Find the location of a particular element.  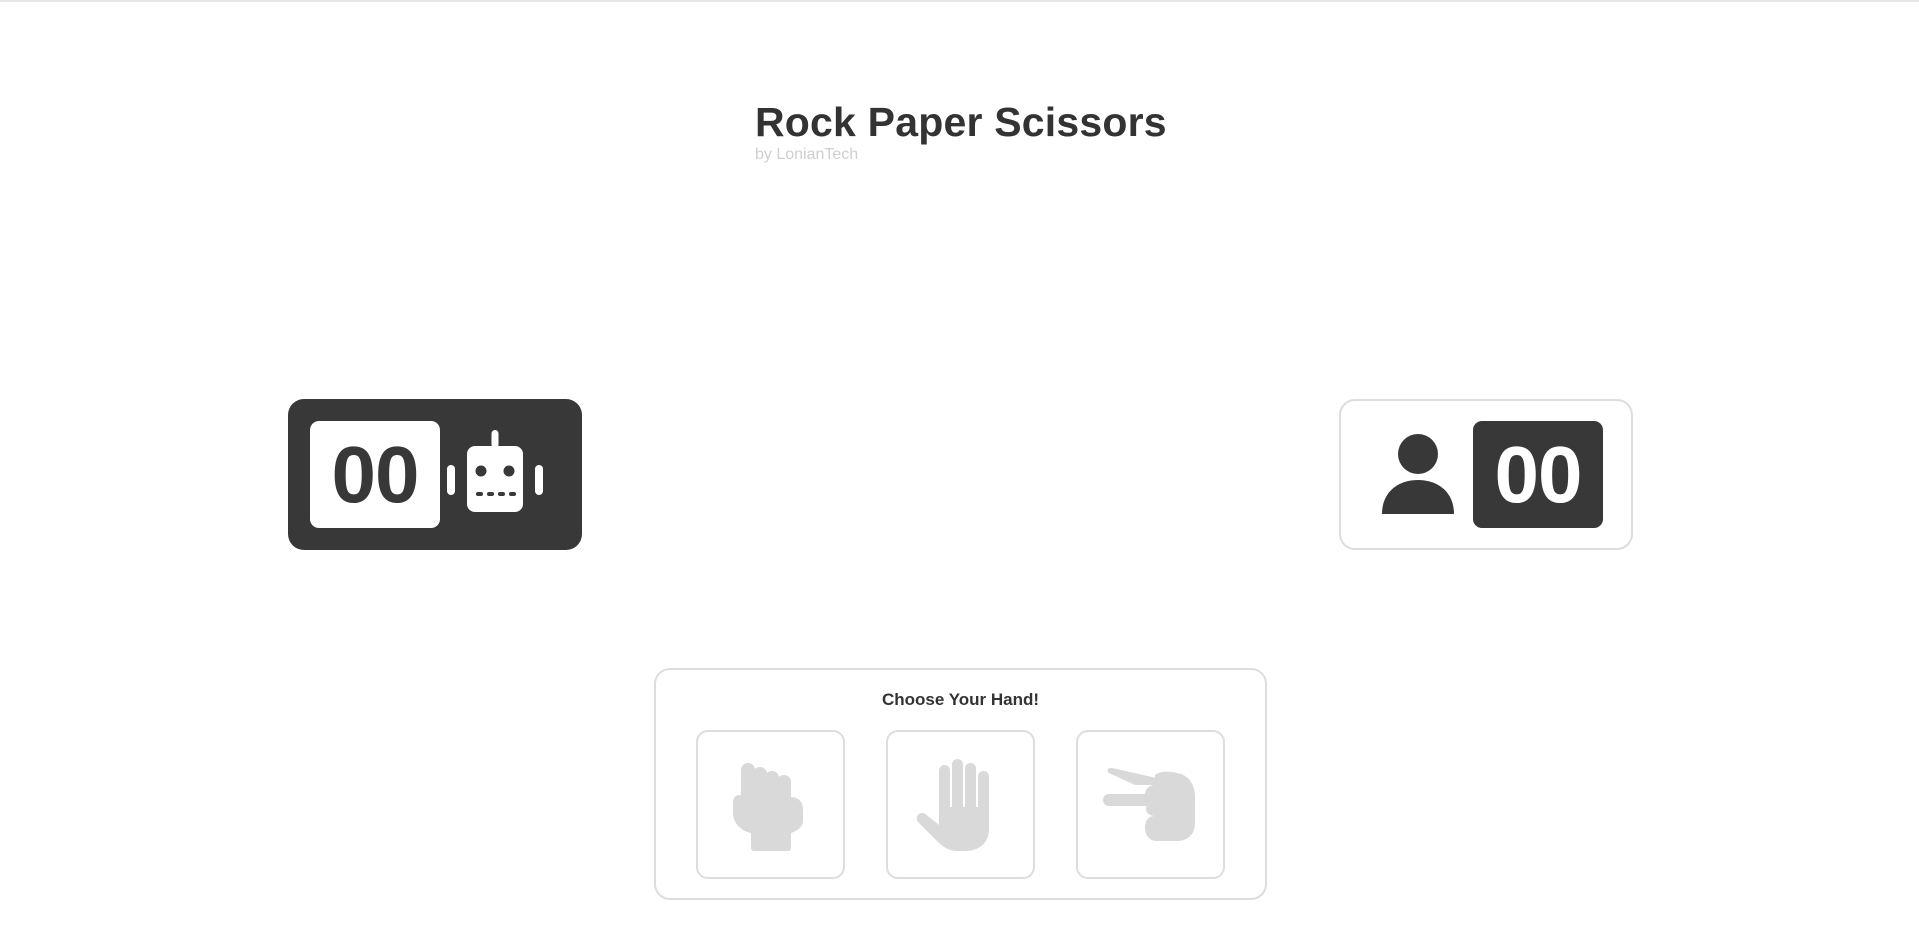

player-score: 00 is located at coordinates (1538, 474).